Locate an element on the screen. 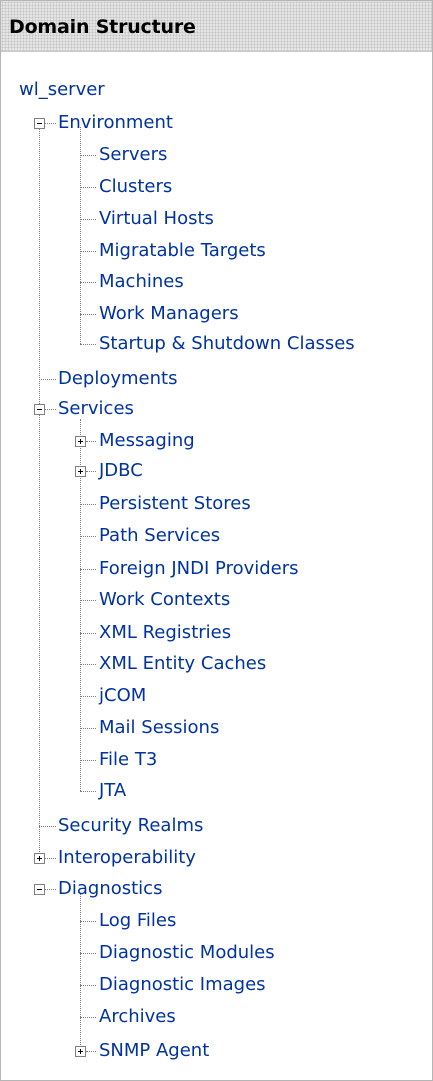 This screenshot has width=433, height=1081. tree-item-security-realms: Security Realms is located at coordinates (130, 826).